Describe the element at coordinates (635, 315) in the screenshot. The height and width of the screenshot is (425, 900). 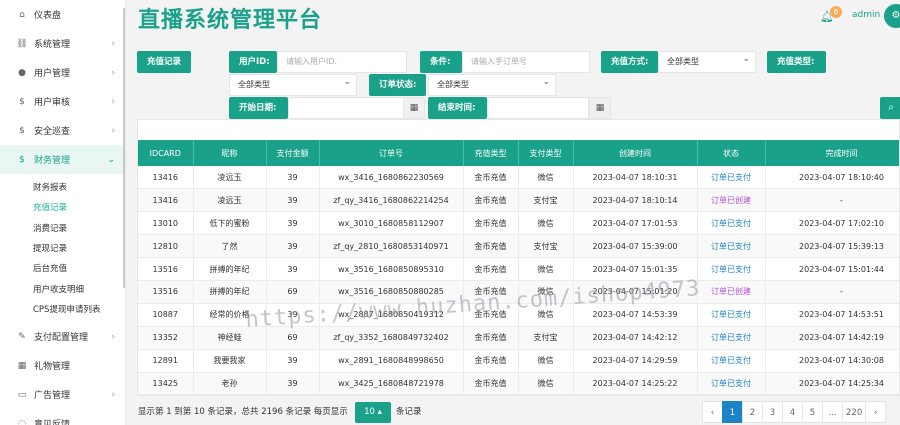
I see `table-cell: 2023-04-07 14:53:39` at that location.